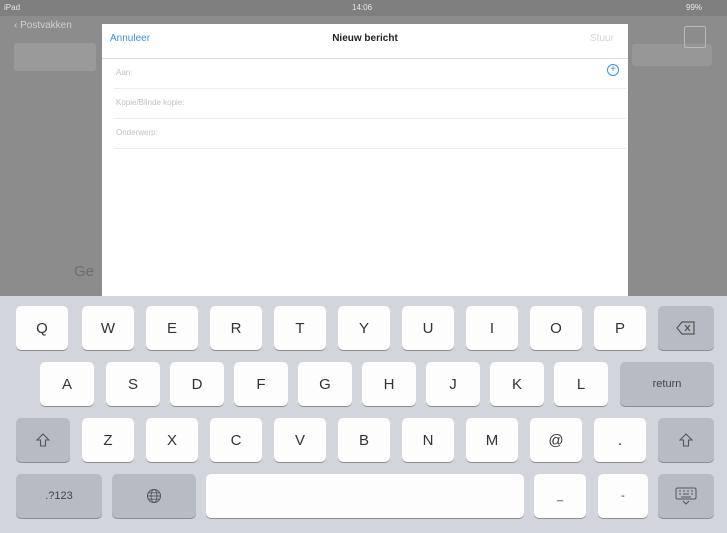  I want to click on key-m: M, so click(492, 440).